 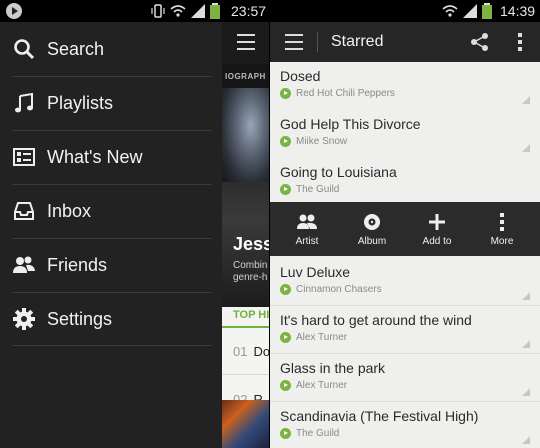 What do you see at coordinates (240, 351) in the screenshot?
I see `row-number: 01` at bounding box center [240, 351].